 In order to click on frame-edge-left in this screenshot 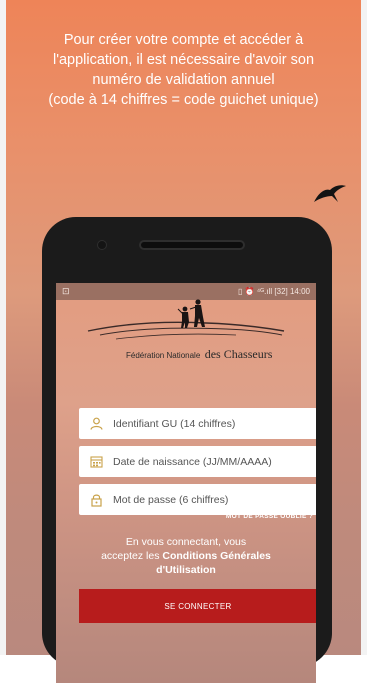, I will do `click(3, 327)`.